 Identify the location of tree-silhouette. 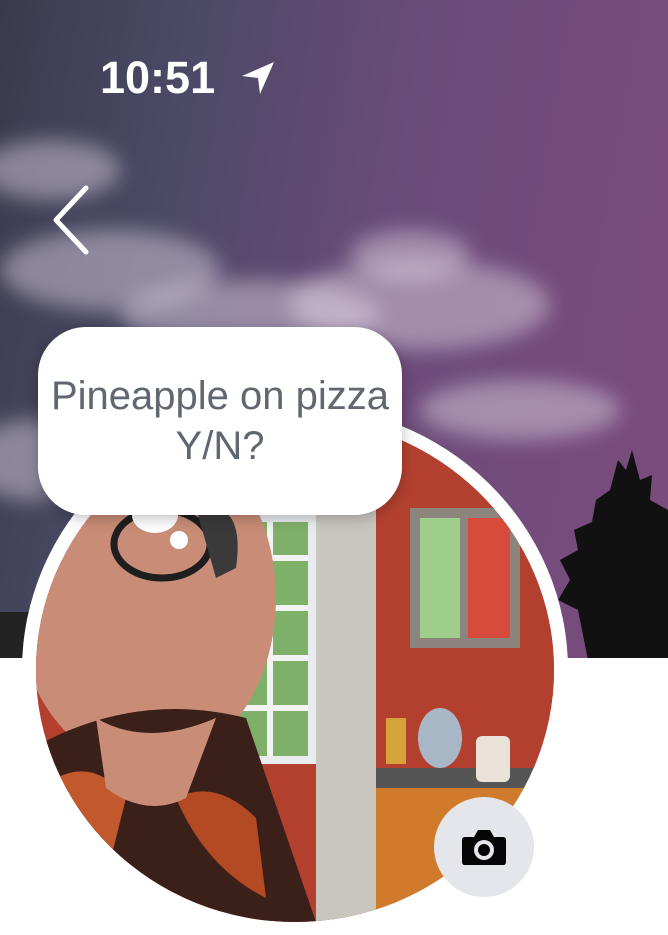
(613, 554).